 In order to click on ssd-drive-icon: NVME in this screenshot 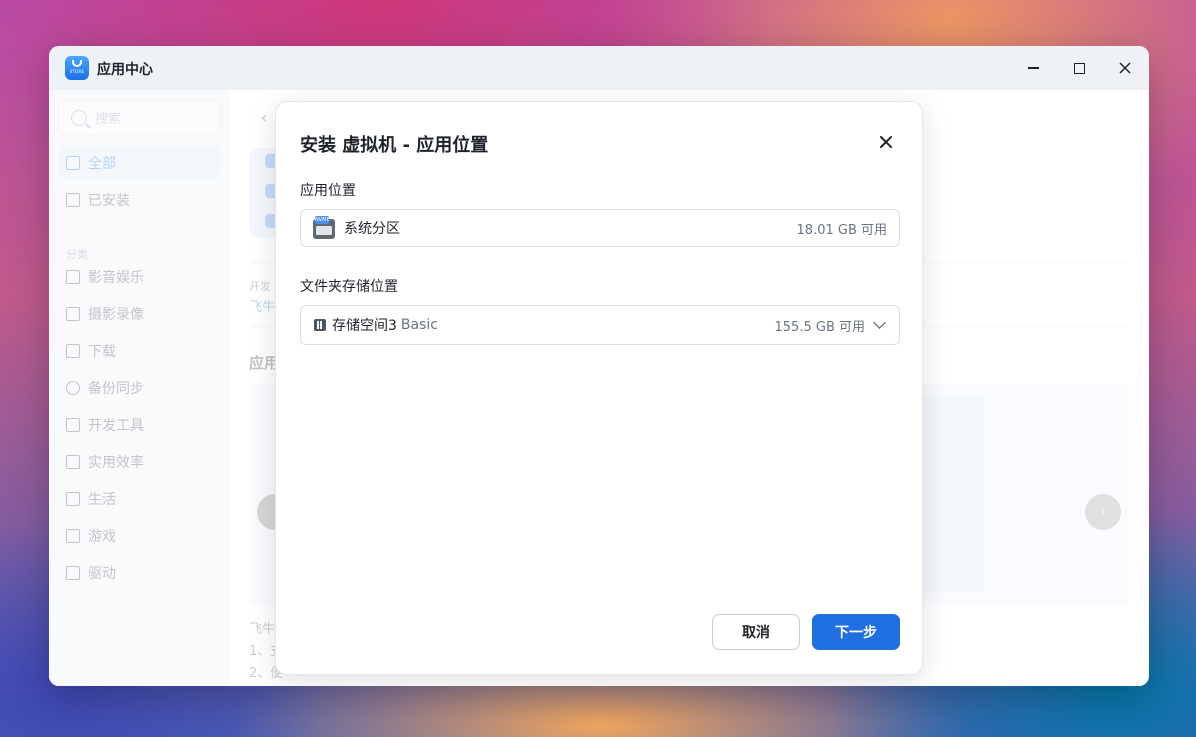, I will do `click(324, 228)`.